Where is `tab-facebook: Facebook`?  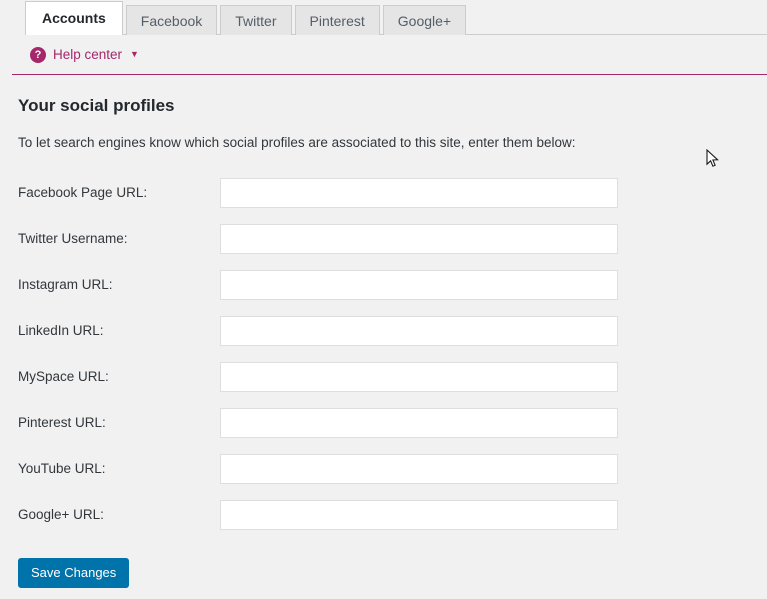 tab-facebook: Facebook is located at coordinates (171, 20).